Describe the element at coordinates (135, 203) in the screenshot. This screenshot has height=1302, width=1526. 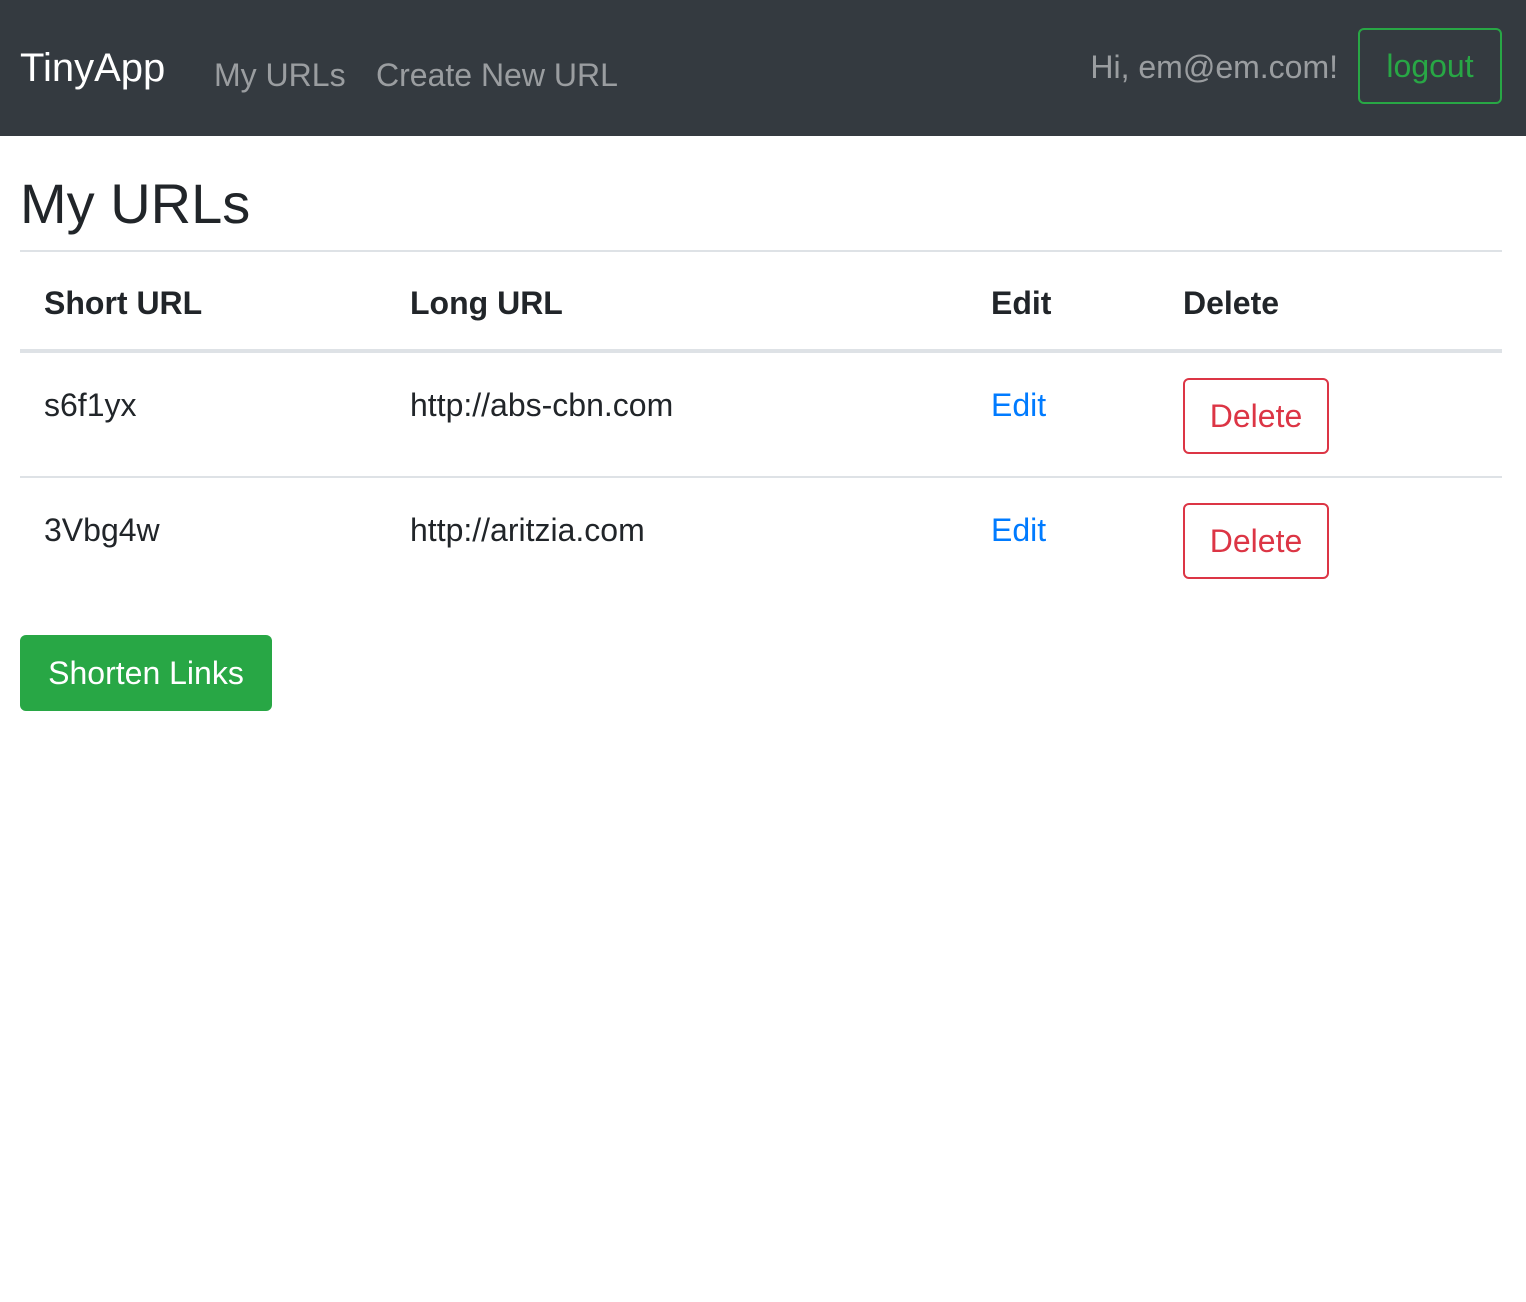
I see `page-title: My URLs` at that location.